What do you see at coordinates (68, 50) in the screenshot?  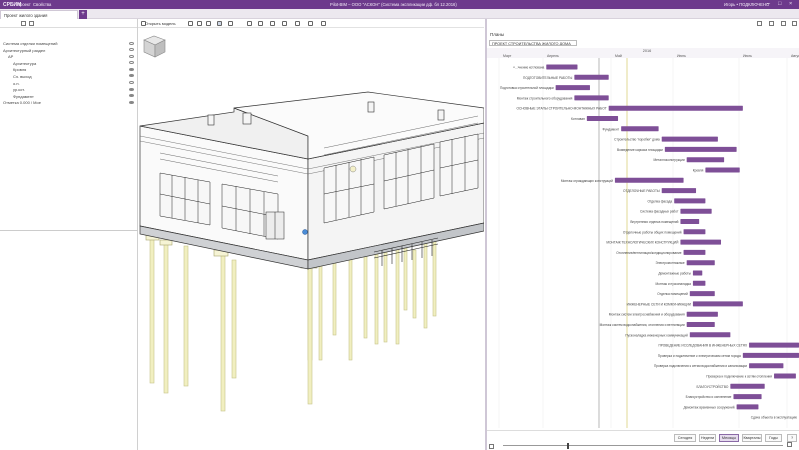 I see `tree-item: Архитектурный раздел` at bounding box center [68, 50].